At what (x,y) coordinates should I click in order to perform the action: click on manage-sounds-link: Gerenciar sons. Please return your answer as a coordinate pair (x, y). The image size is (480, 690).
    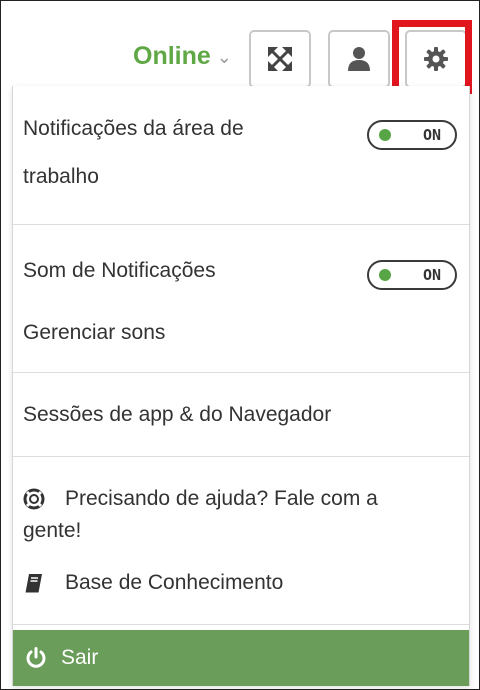
    Looking at the image, I should click on (94, 333).